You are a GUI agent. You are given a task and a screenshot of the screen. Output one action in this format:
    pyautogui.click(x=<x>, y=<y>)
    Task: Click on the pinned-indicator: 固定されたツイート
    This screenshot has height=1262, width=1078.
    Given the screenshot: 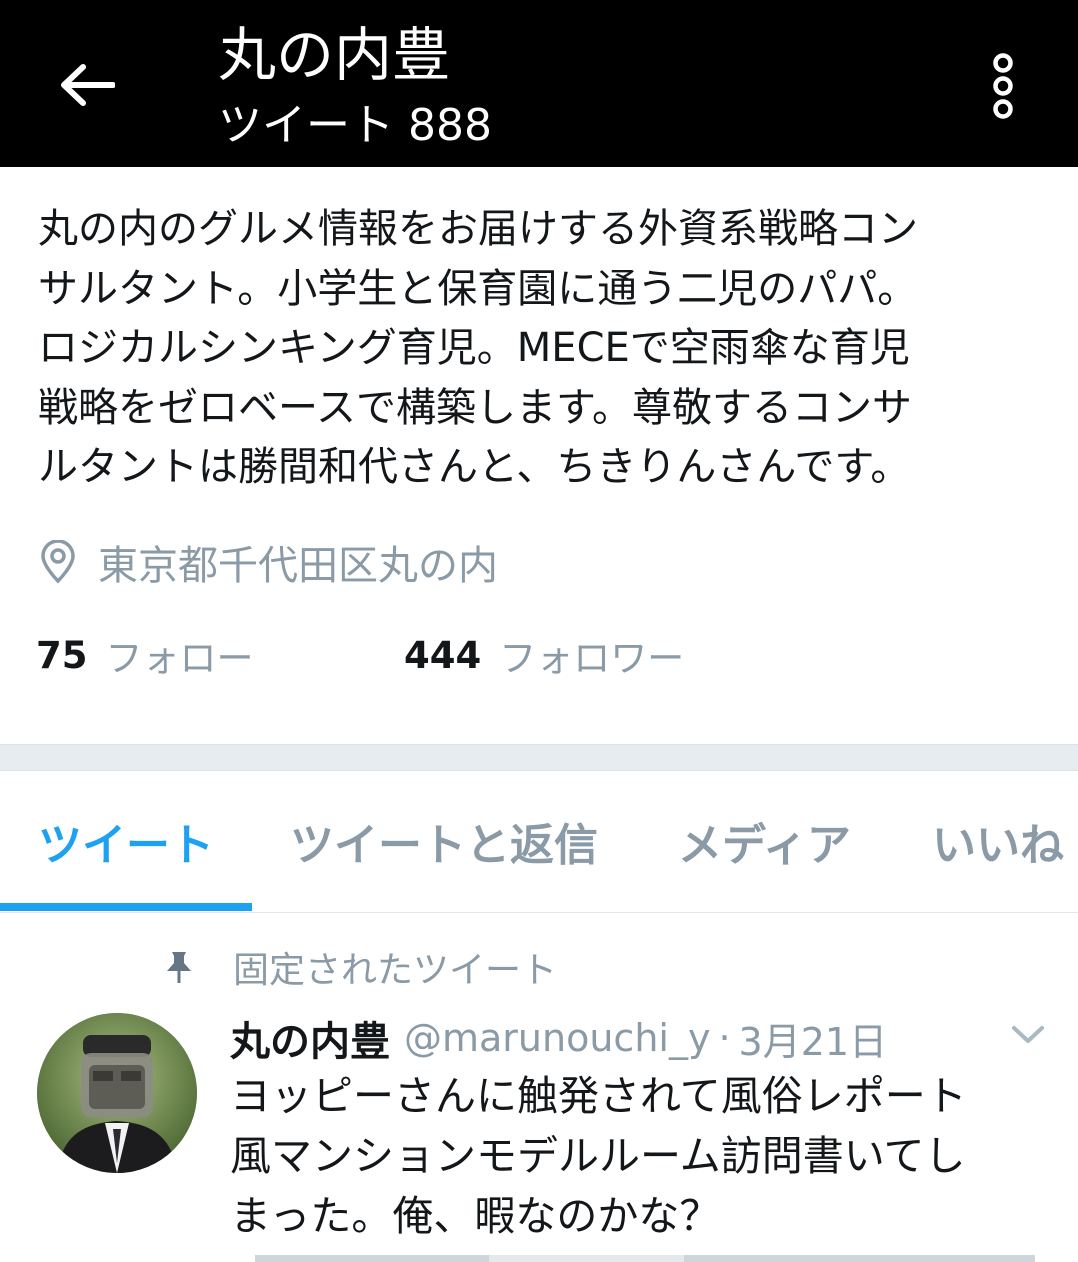 What is the action you would take?
    pyautogui.click(x=361, y=967)
    